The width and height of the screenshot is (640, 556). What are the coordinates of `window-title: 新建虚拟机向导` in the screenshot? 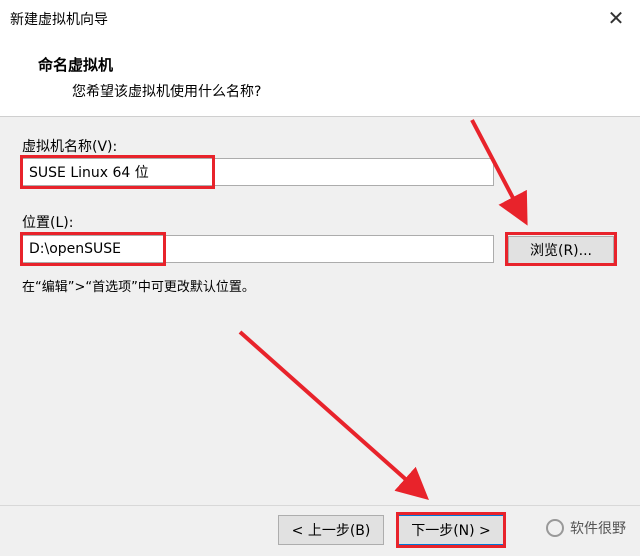 It's located at (59, 20).